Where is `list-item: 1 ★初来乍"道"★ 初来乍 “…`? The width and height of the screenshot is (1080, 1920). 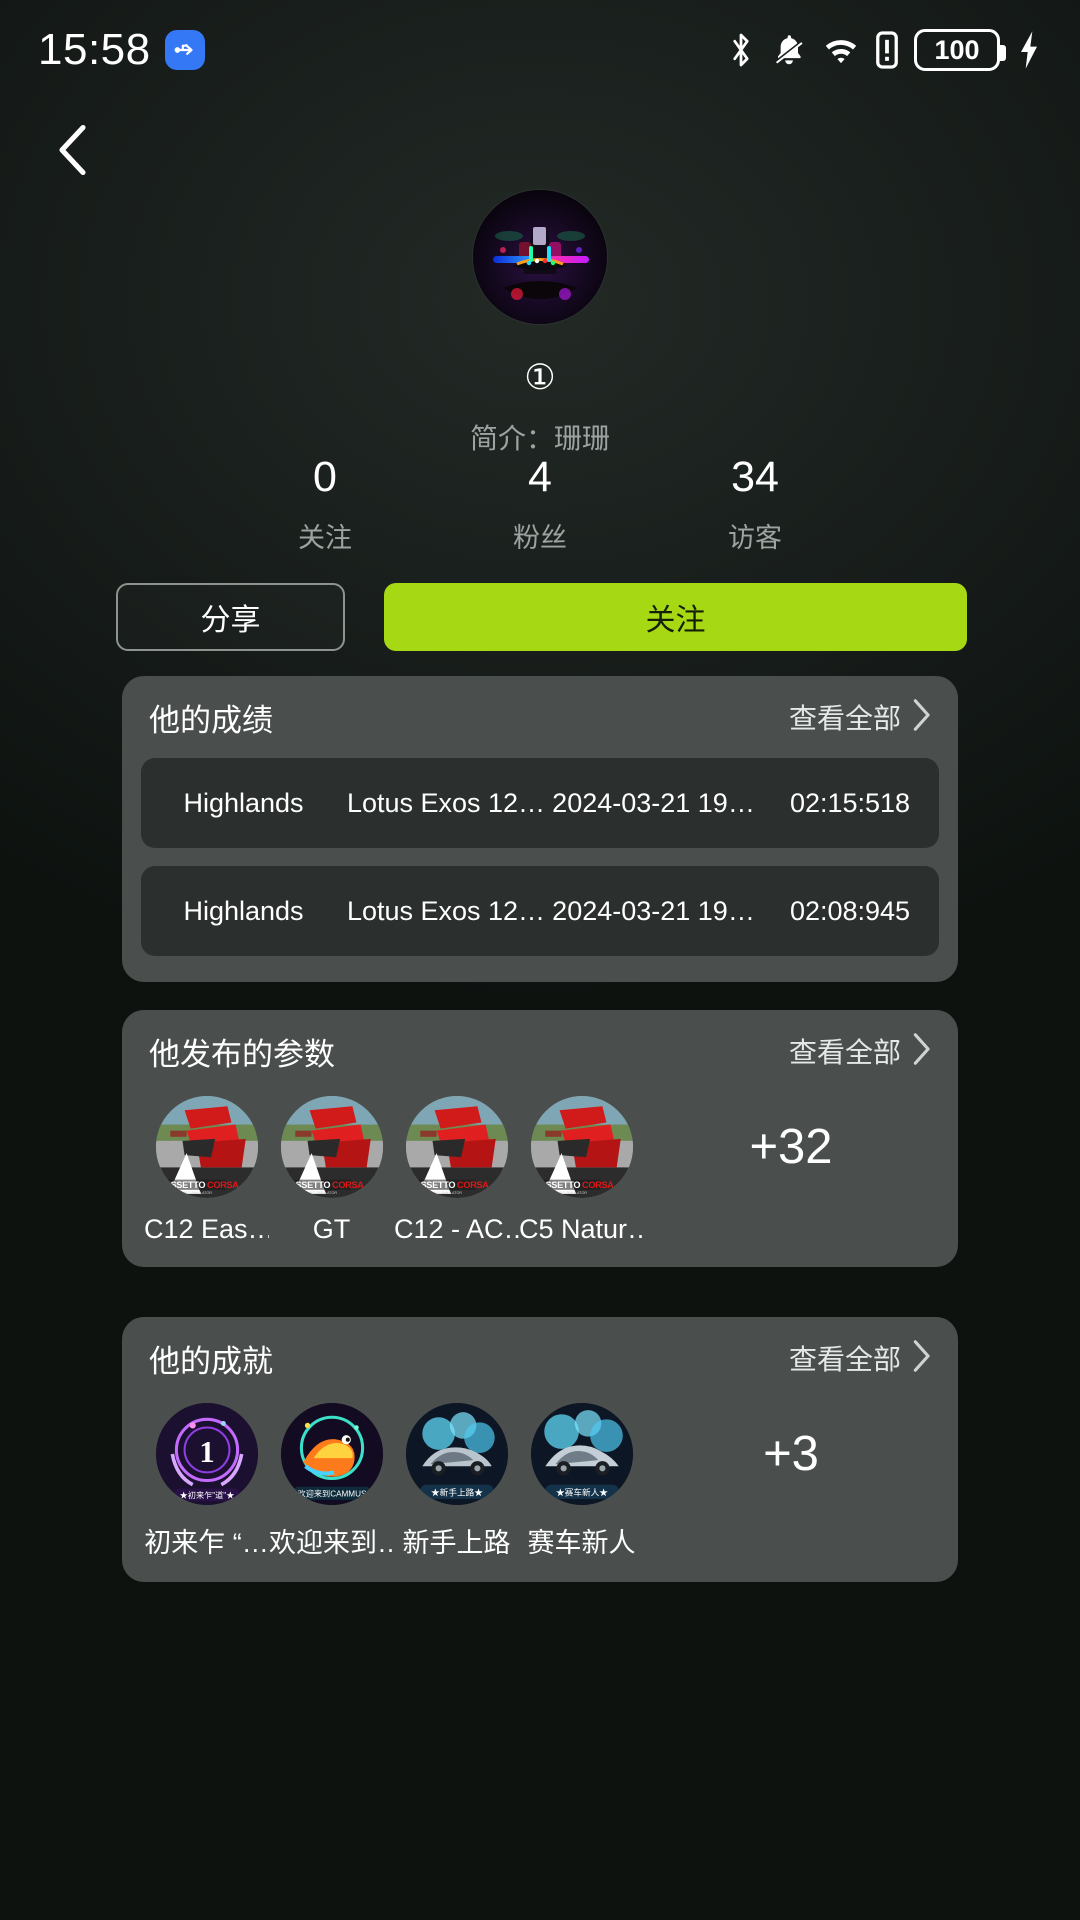
list-item: 1 ★初来乍"道"★ 初来乍 “… is located at coordinates (206, 1481).